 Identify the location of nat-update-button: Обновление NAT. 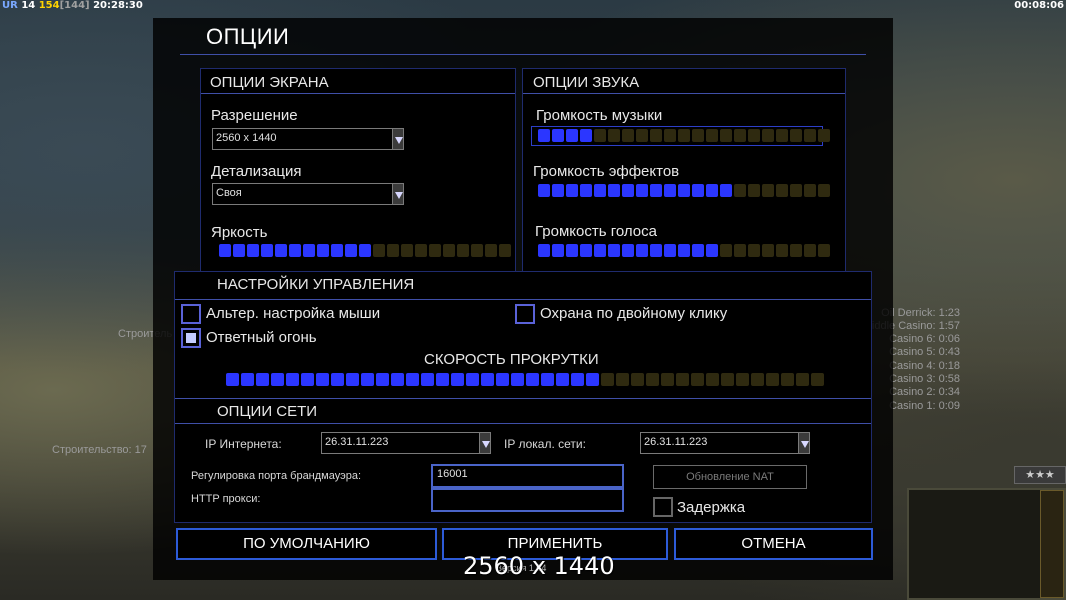
(730, 477).